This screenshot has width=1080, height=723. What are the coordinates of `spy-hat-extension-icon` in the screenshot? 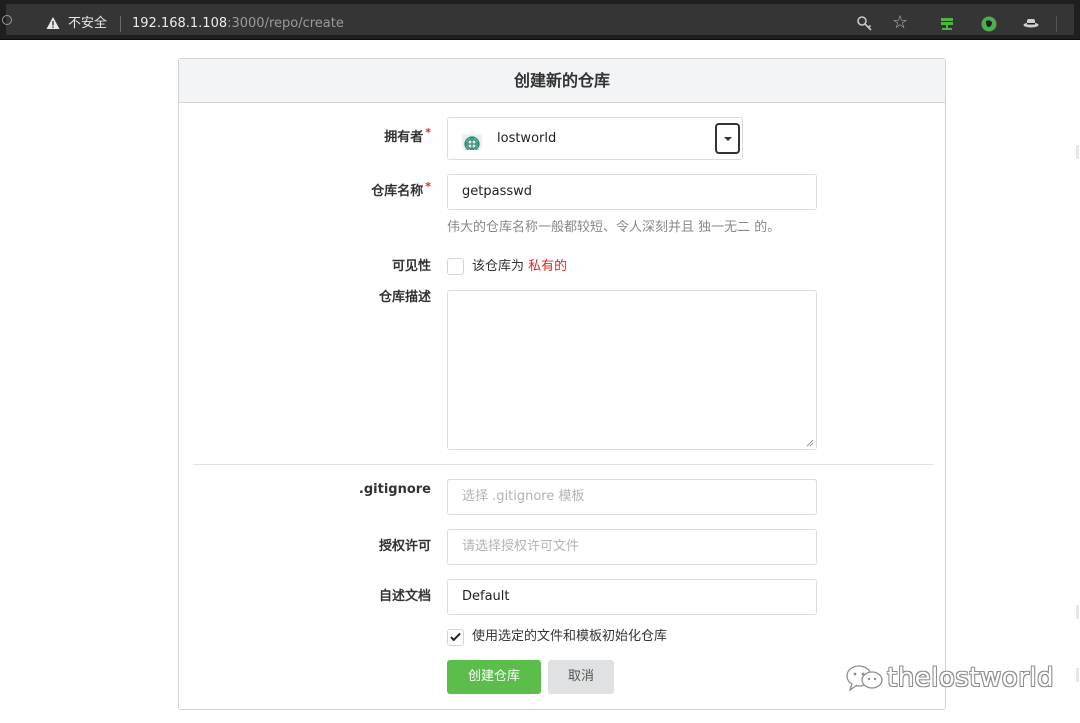 It's located at (1031, 23).